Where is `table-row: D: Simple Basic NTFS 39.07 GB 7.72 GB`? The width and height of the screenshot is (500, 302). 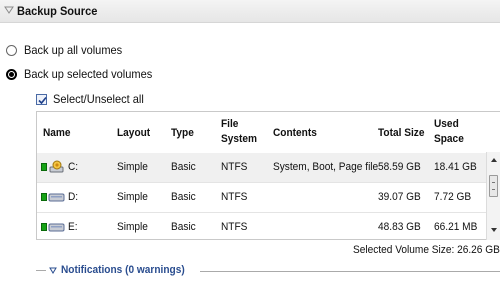
table-row: D: Simple Basic NTFS 39.07 GB 7.72 GB is located at coordinates (268, 198).